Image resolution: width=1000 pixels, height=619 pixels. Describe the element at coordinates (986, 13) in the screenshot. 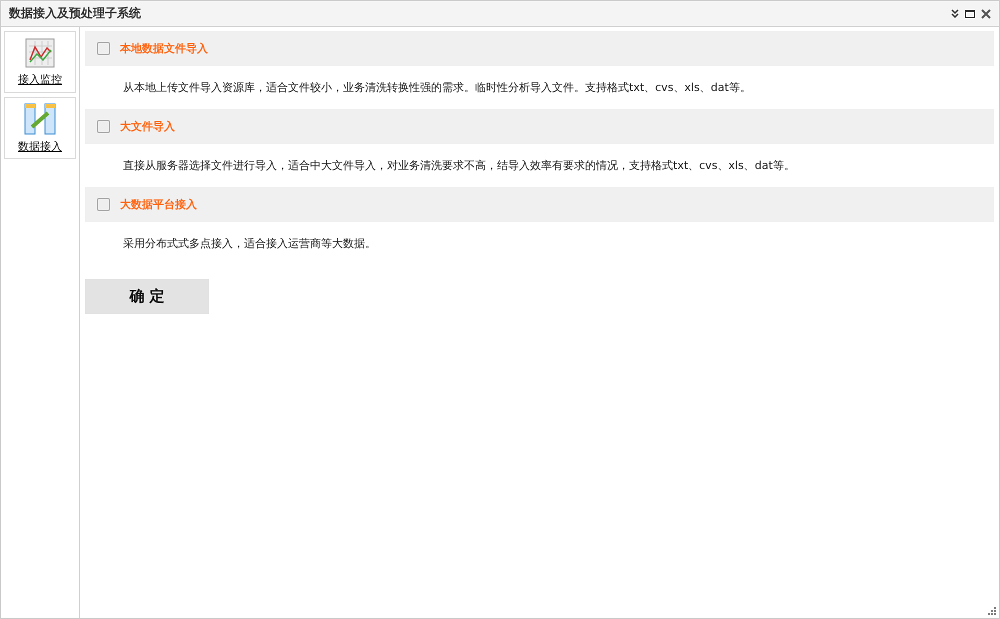

I see `close-icon` at that location.